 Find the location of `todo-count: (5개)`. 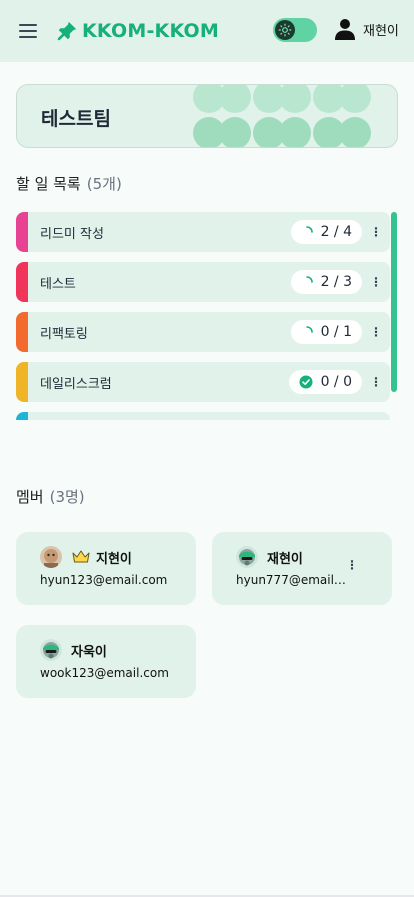

todo-count: (5개) is located at coordinates (104, 184).